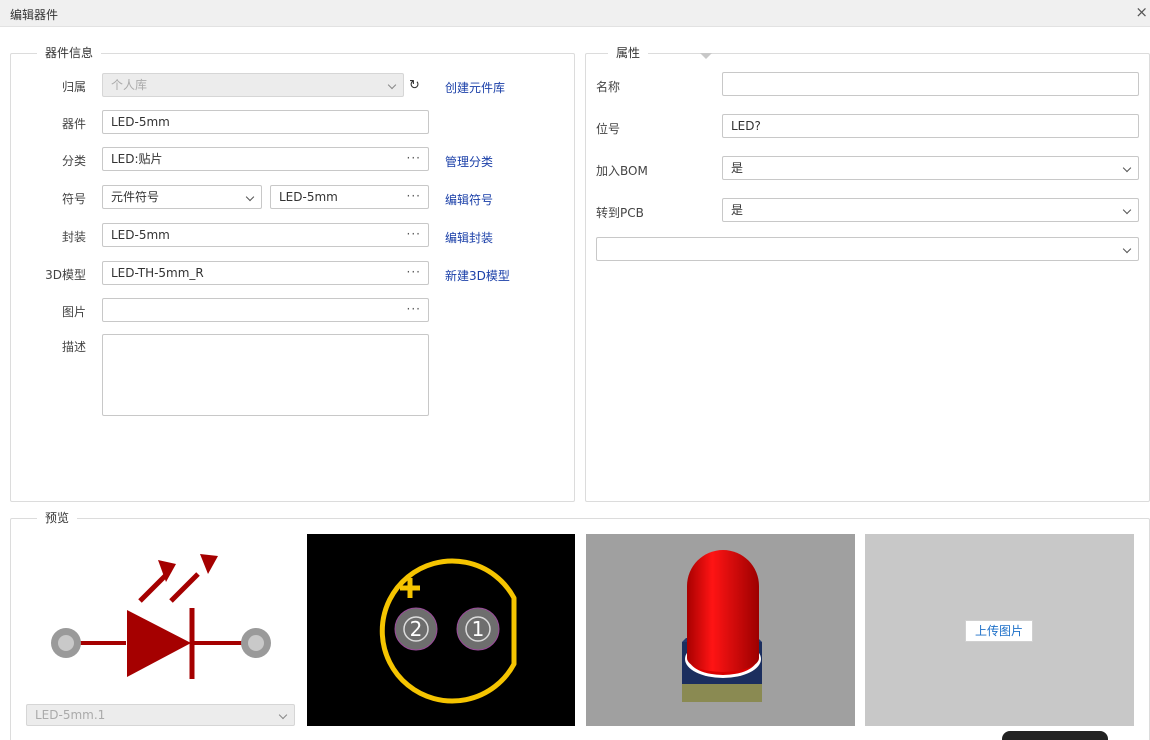 This screenshot has height=740, width=1150. I want to click on refresh-icon: ↻, so click(414, 85).